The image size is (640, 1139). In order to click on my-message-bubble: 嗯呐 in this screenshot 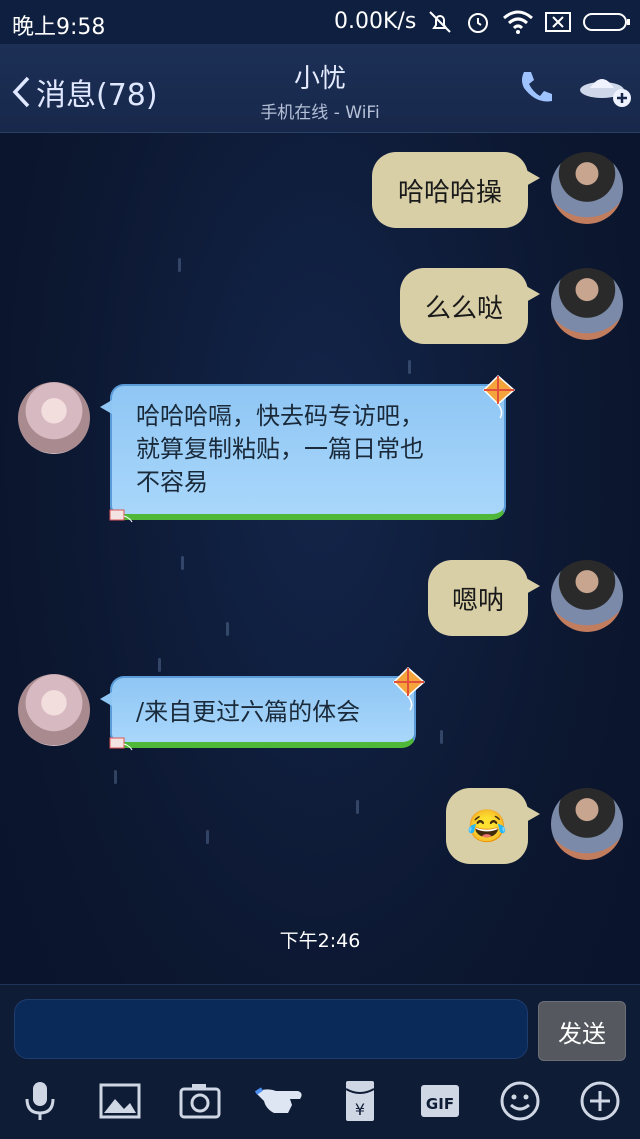, I will do `click(484, 598)`.